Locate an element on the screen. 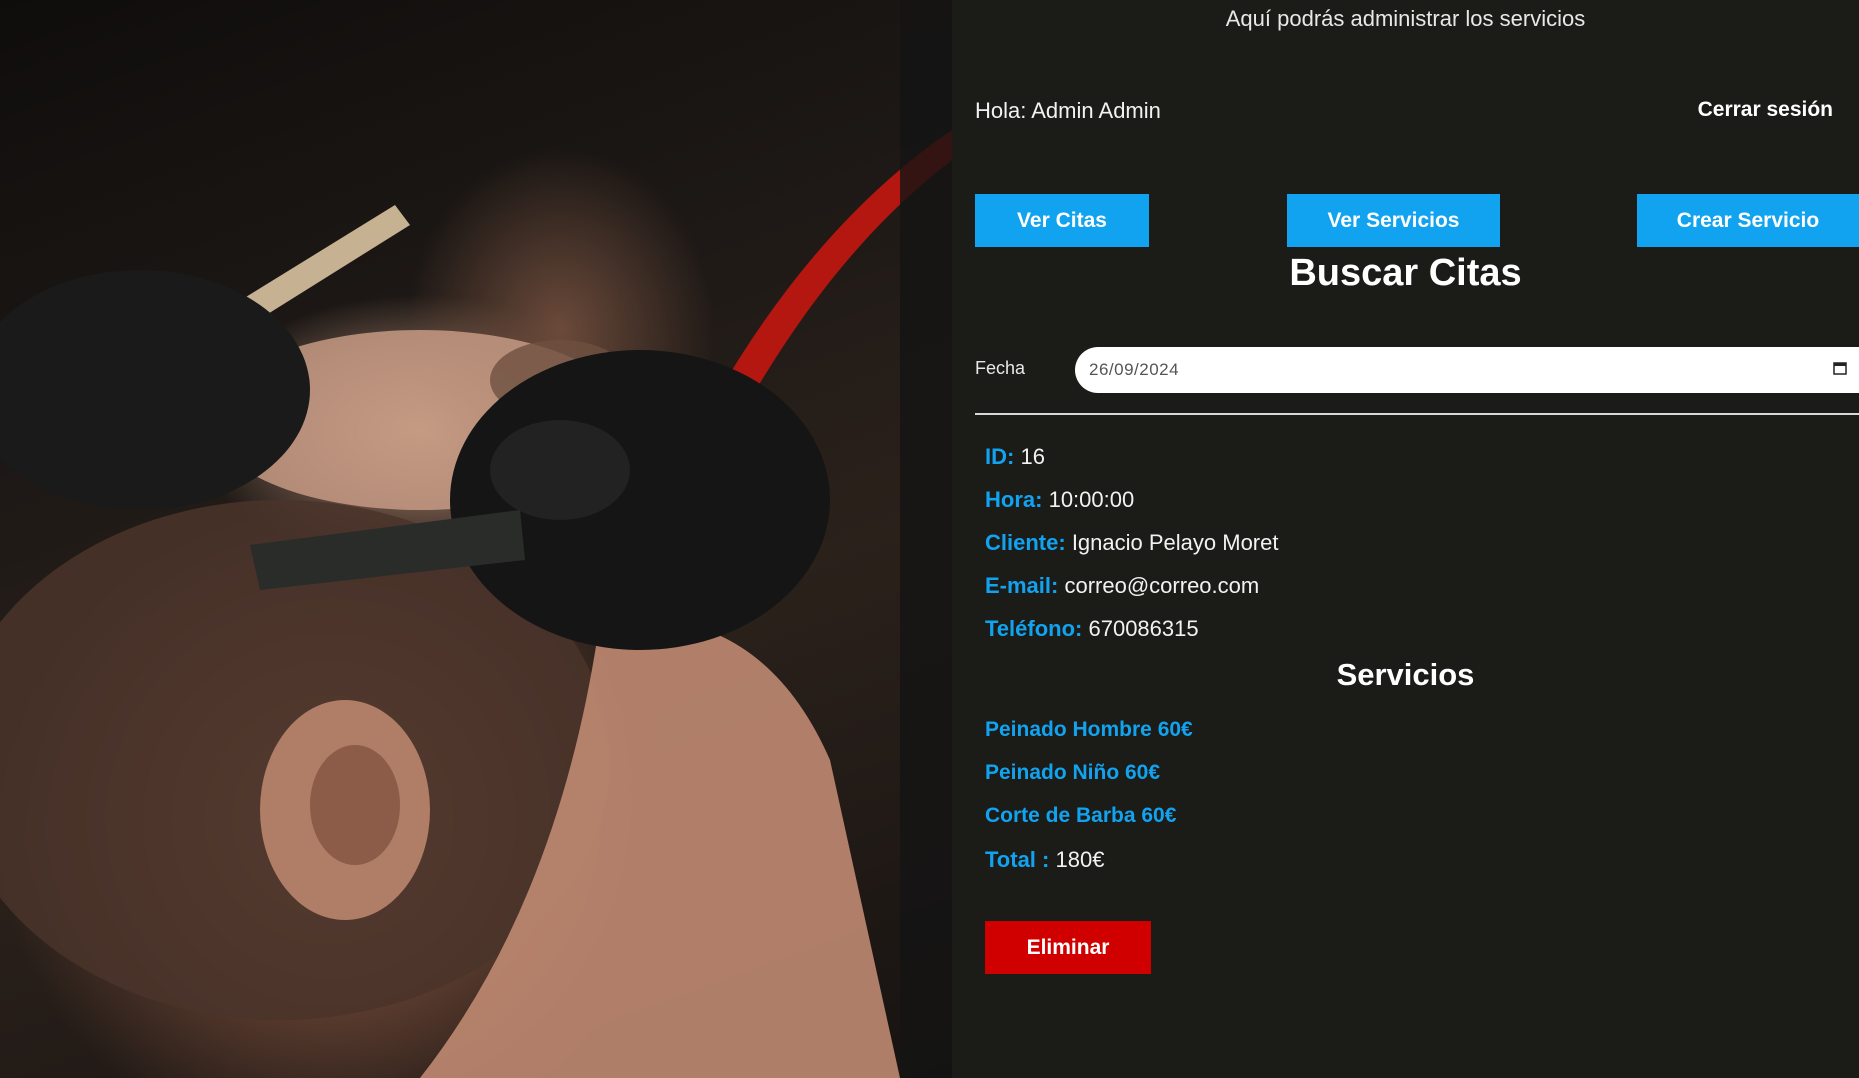  appointment-hora: Hora: 10:00:00 is located at coordinates (1059, 500).